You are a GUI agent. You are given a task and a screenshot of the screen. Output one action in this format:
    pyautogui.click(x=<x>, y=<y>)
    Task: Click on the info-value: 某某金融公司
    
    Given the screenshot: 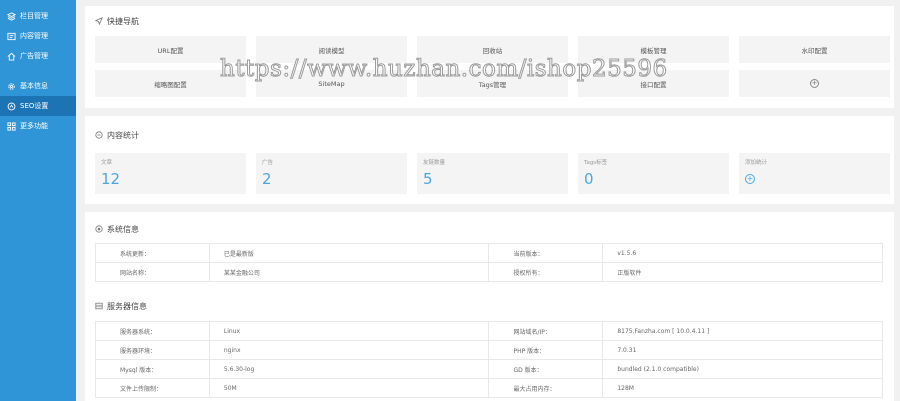 What is the action you would take?
    pyautogui.click(x=349, y=272)
    